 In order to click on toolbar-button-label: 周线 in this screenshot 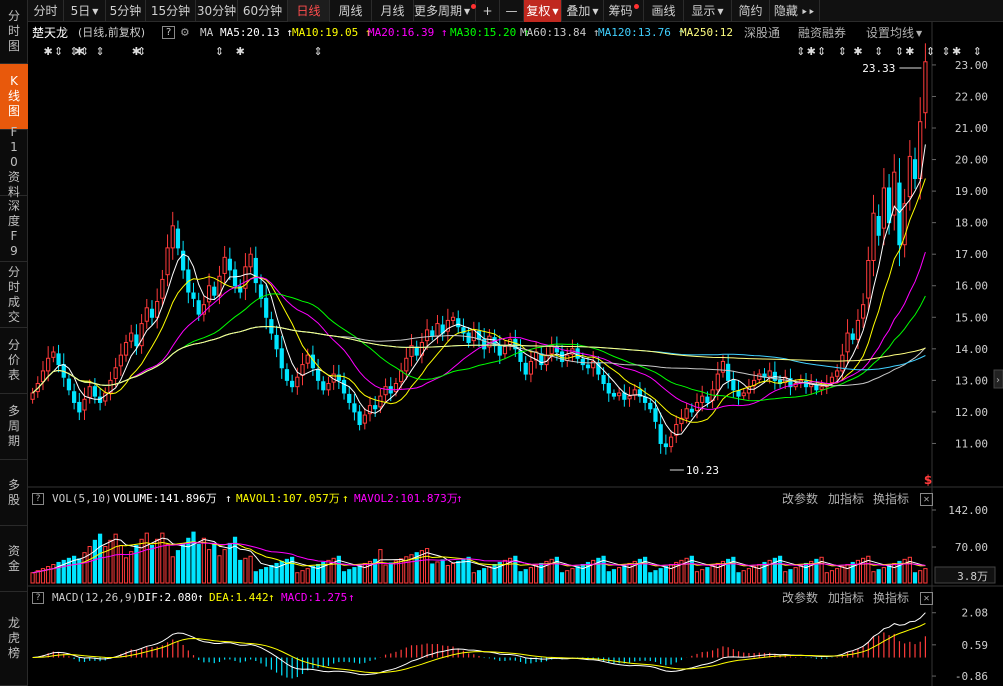, I will do `click(350, 11)`.